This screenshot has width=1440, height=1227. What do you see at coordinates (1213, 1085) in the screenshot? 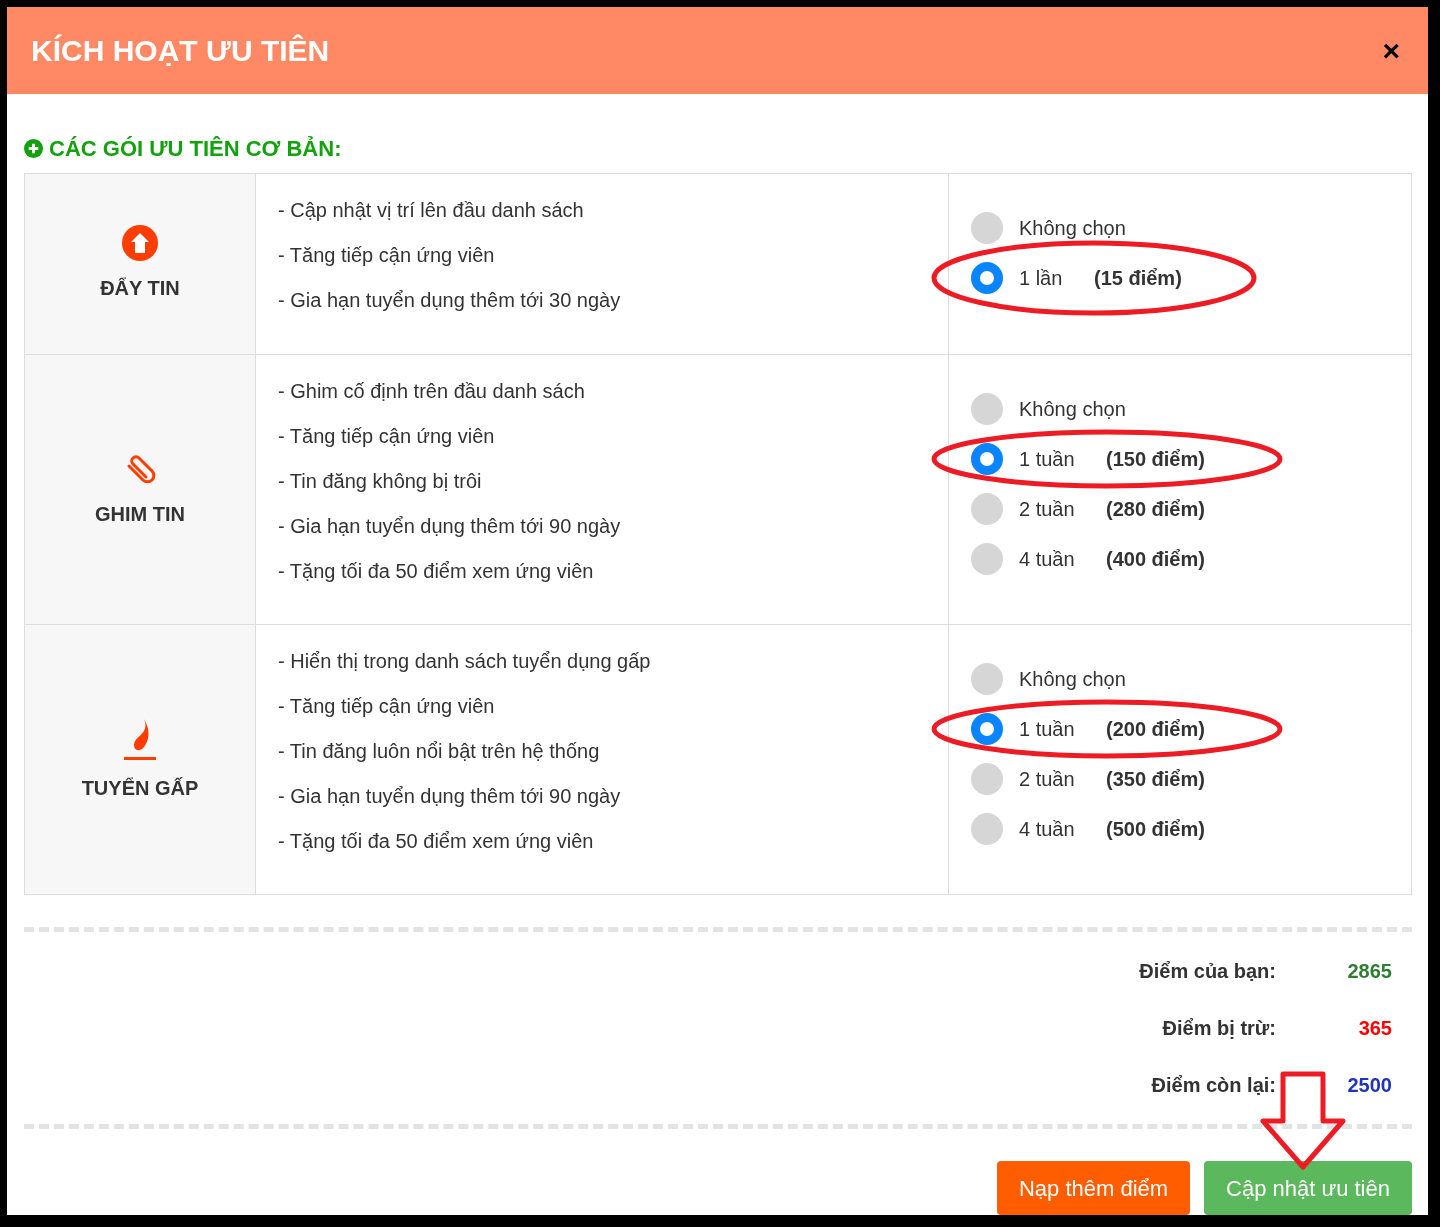
I see `total-label: Điểm còn lại:` at bounding box center [1213, 1085].